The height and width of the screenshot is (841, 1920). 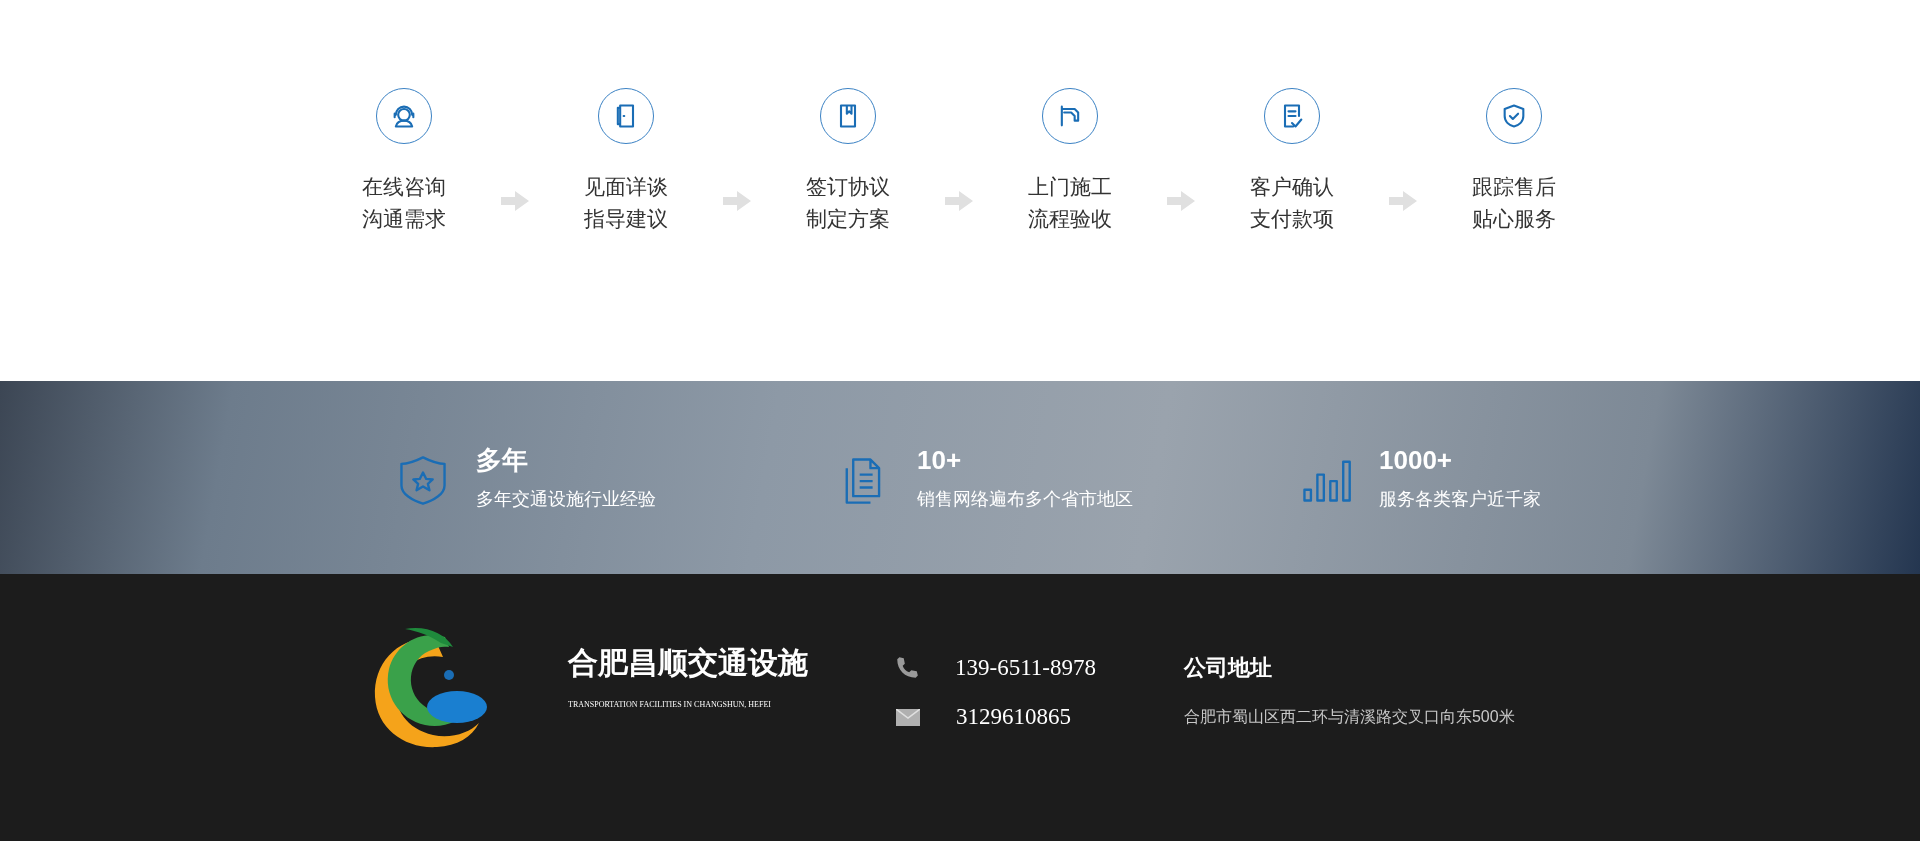 What do you see at coordinates (688, 663) in the screenshot?
I see `company-name: 合肥昌顺交通设施` at bounding box center [688, 663].